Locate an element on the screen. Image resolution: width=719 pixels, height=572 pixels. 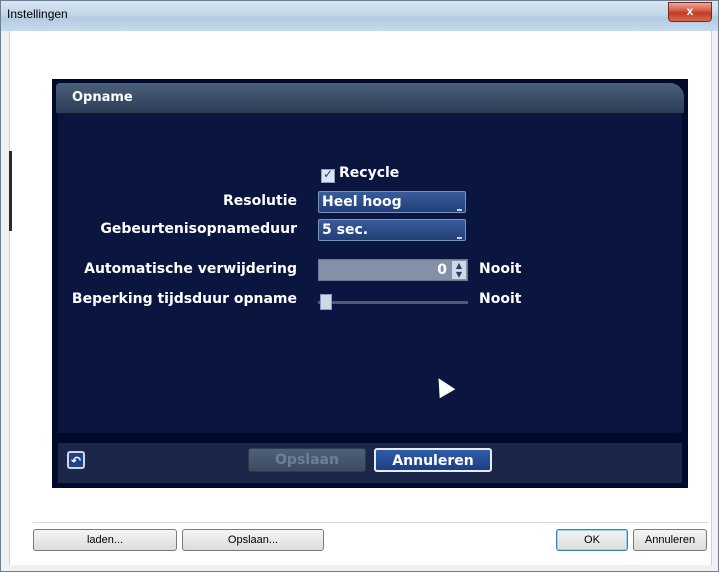
slider-knob is located at coordinates (326, 302).